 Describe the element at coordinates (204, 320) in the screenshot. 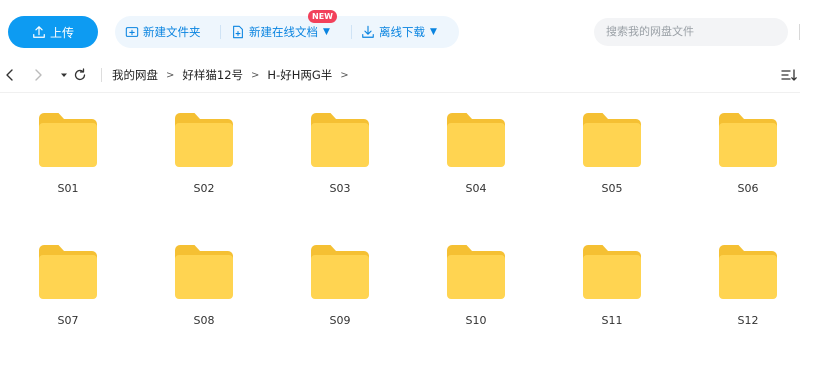

I see `folder-name: S08` at that location.